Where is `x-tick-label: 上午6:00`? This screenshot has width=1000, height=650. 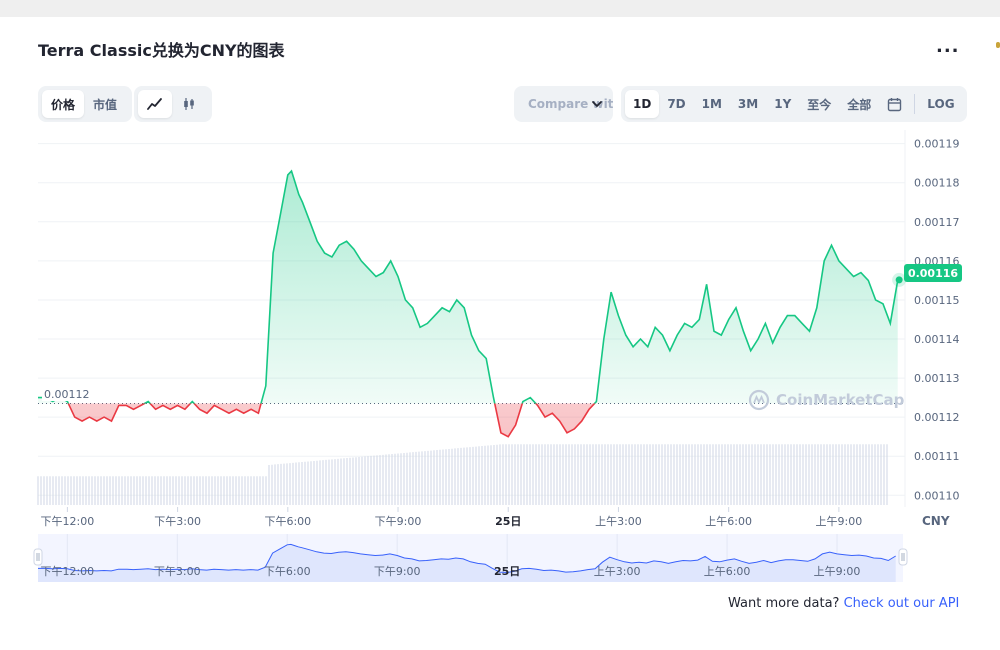
x-tick-label: 上午6:00 is located at coordinates (728, 521).